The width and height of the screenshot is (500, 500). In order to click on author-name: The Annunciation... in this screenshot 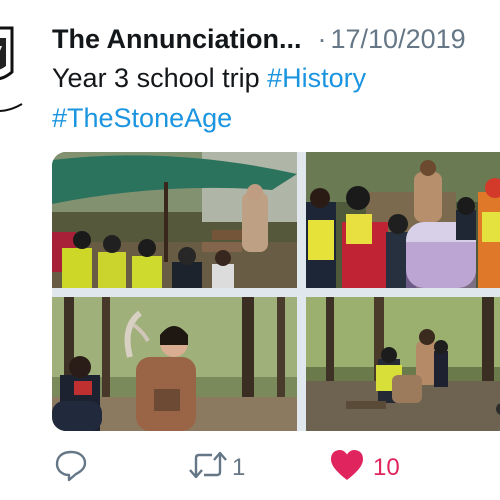, I will do `click(177, 39)`.